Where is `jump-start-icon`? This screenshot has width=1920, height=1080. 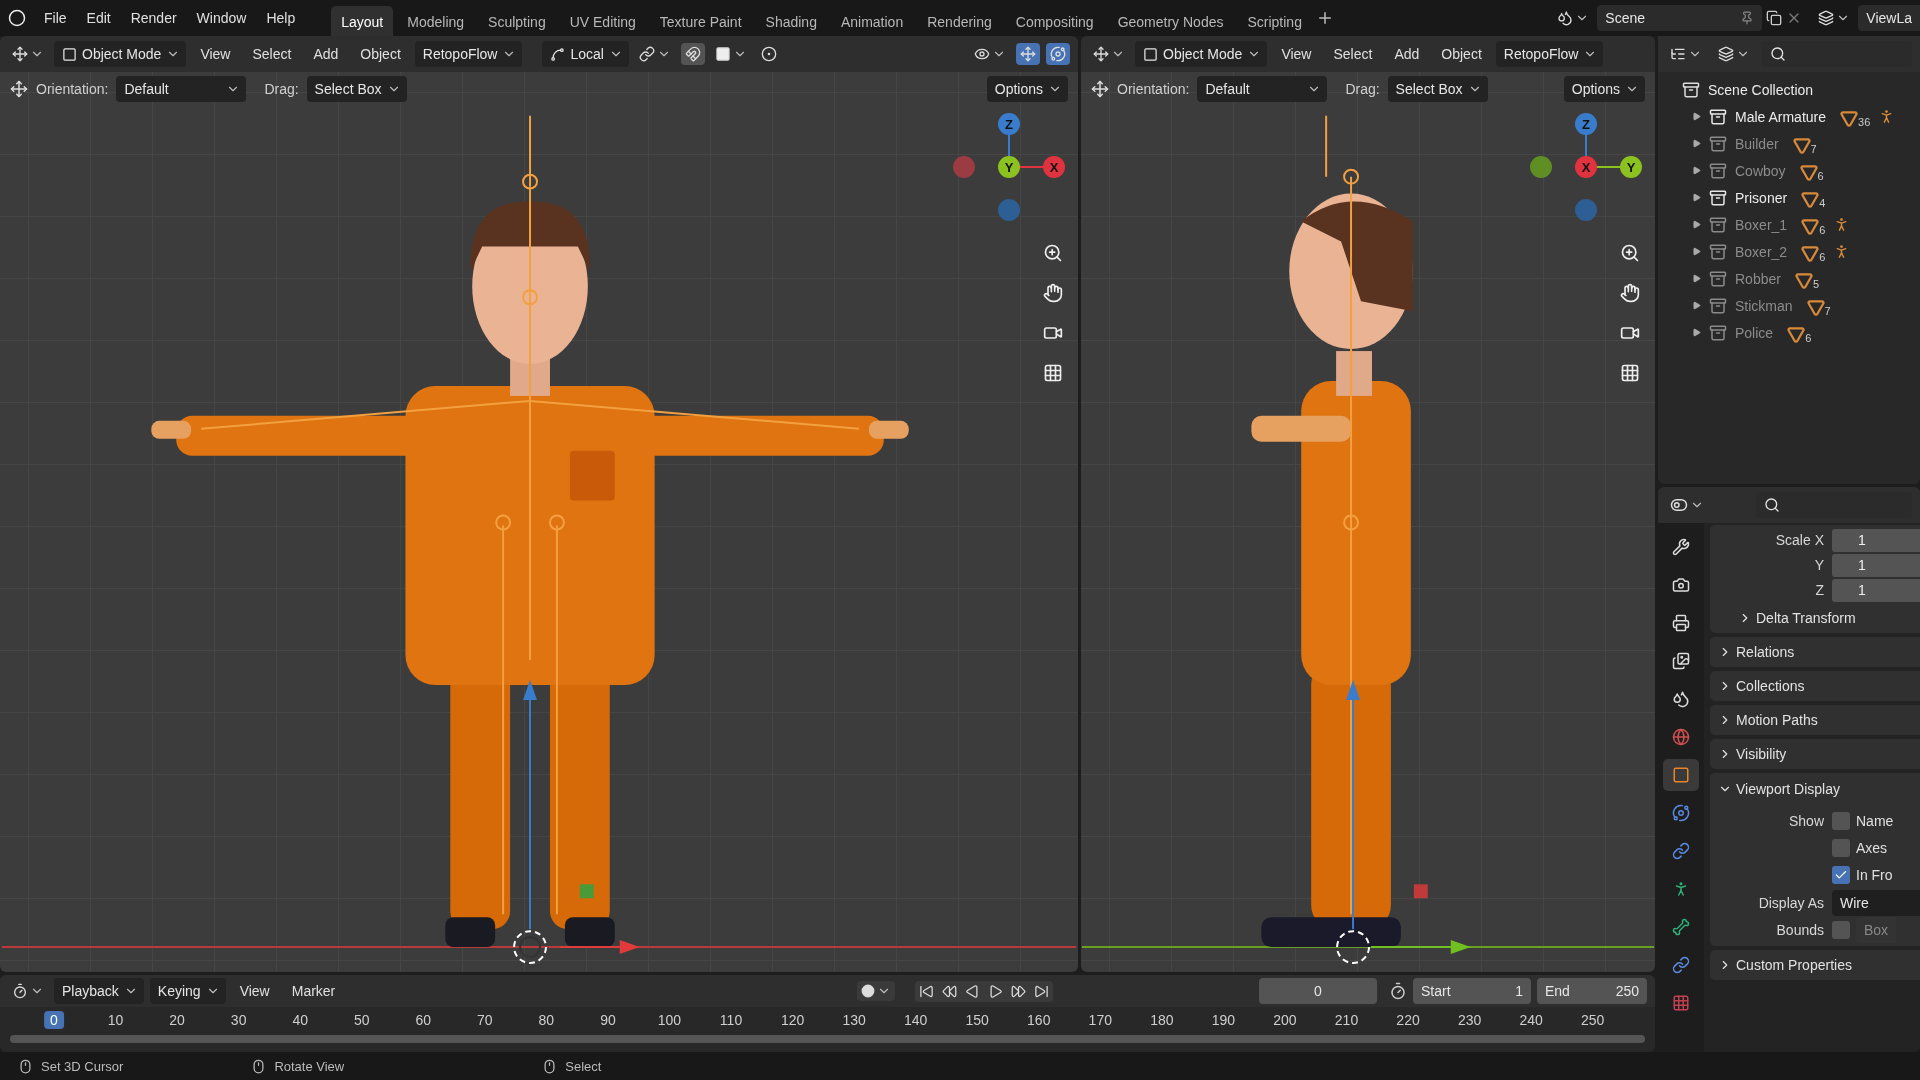
jump-start-icon is located at coordinates (926, 991).